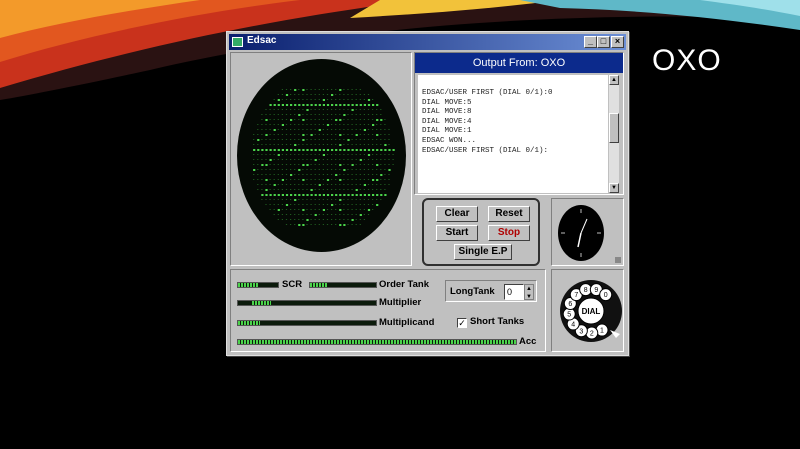 This screenshot has height=449, width=800. Describe the element at coordinates (485, 150) in the screenshot. I see `output-line: EDSAC/USER FIRST (DIAL 0/1):` at that location.